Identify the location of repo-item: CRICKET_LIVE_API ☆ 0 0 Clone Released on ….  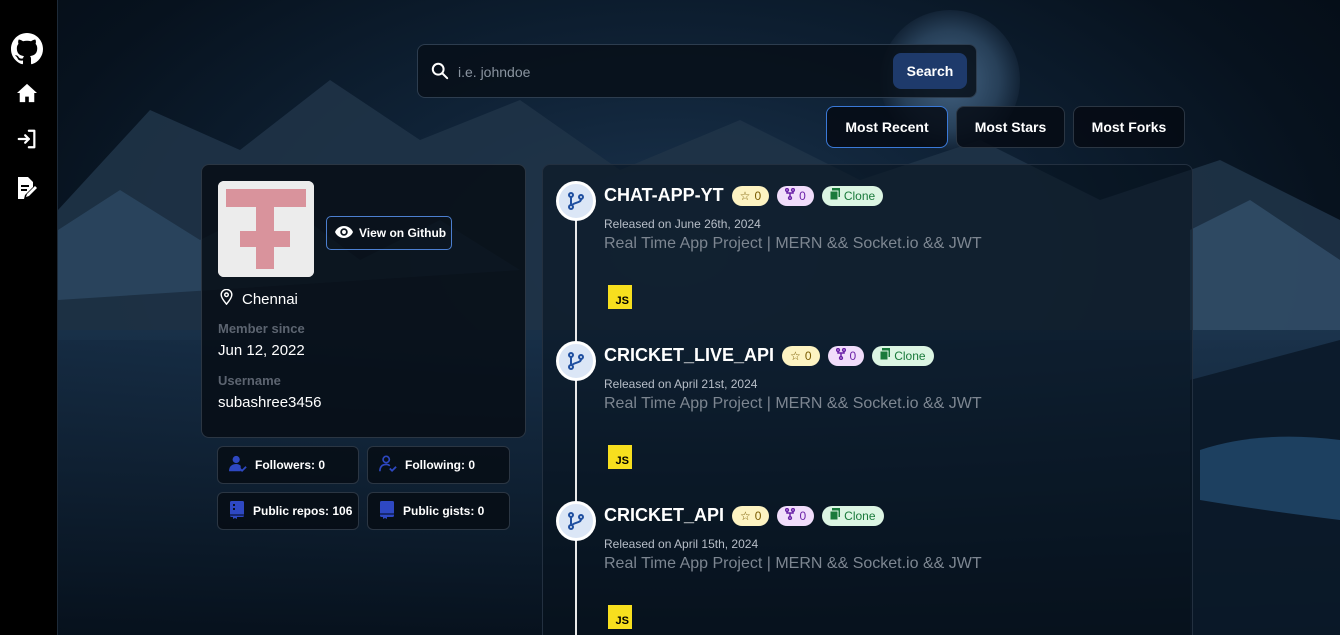
(868, 411).